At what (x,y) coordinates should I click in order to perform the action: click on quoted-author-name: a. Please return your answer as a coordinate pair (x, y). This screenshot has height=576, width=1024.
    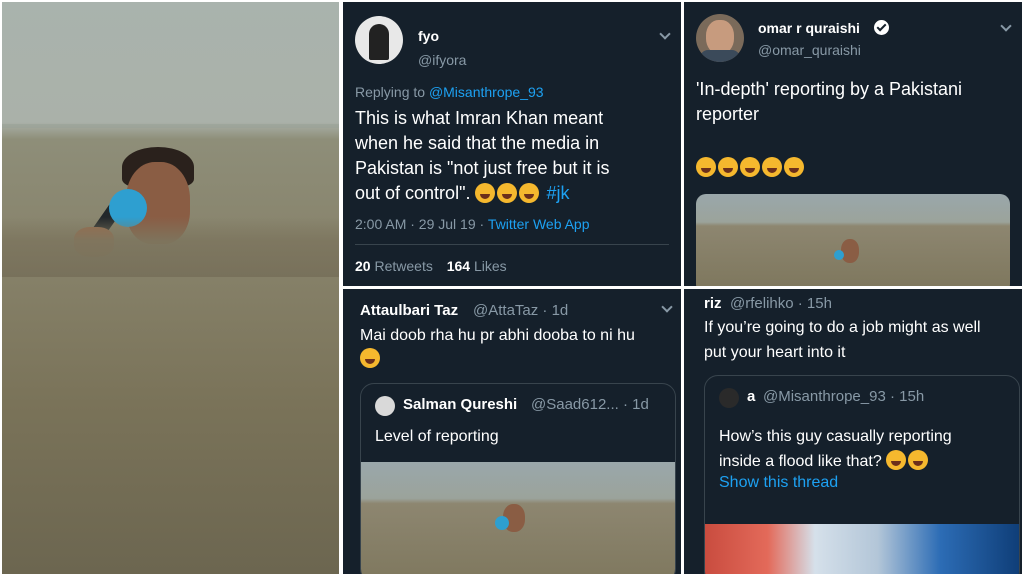
    Looking at the image, I should click on (751, 396).